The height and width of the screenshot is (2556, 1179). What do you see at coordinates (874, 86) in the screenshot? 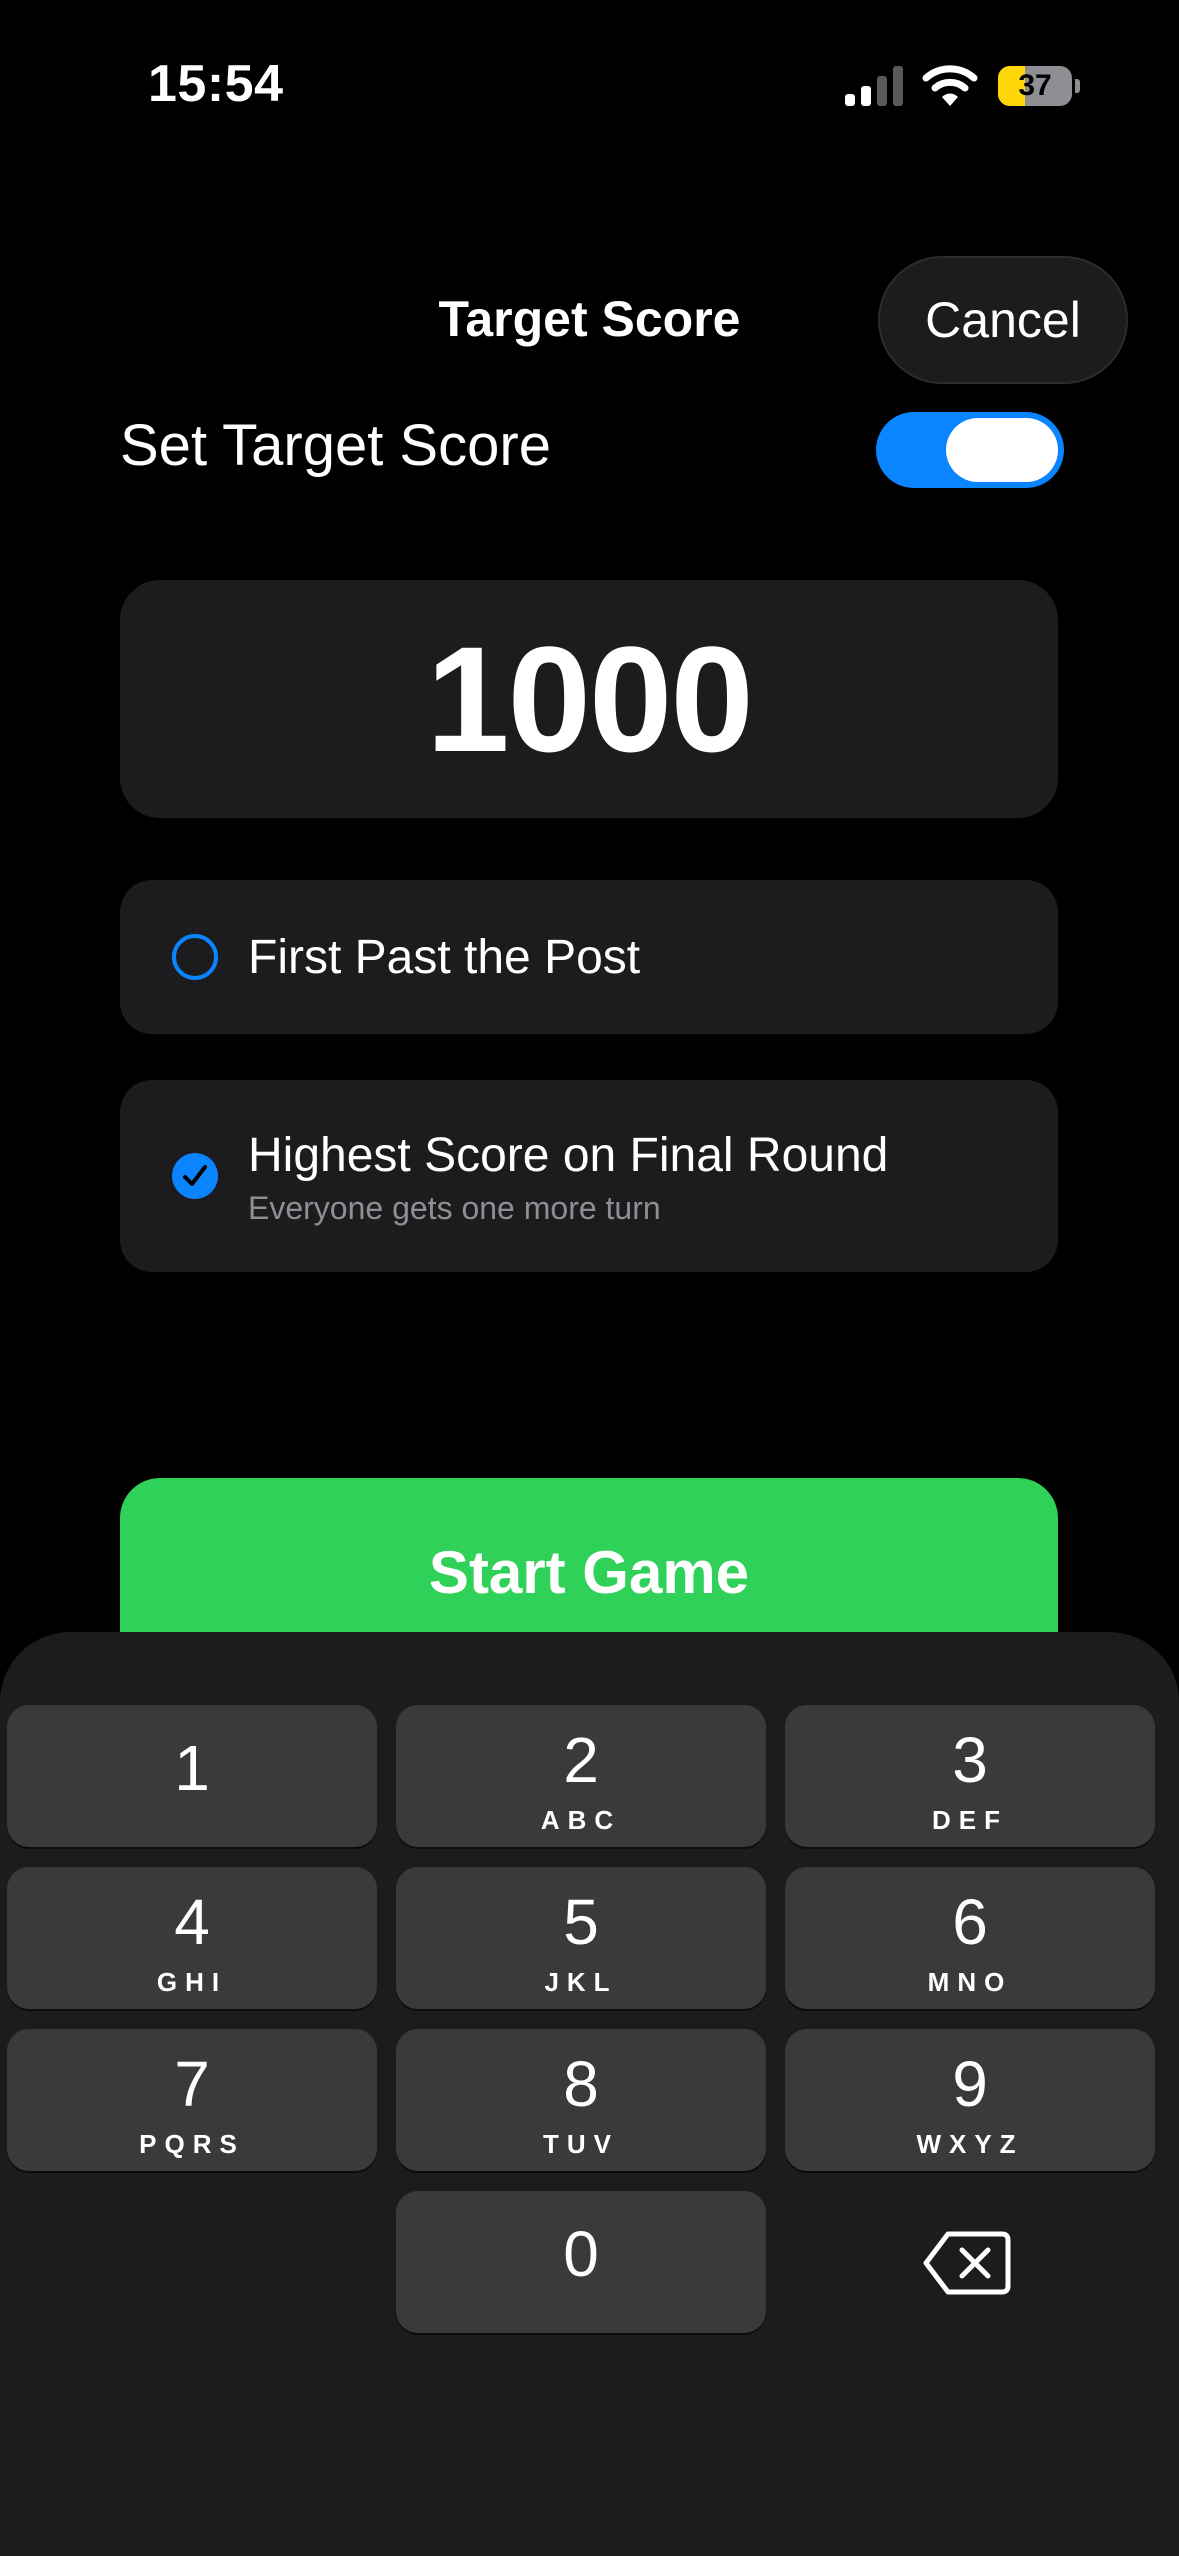
I see `signal-icon` at bounding box center [874, 86].